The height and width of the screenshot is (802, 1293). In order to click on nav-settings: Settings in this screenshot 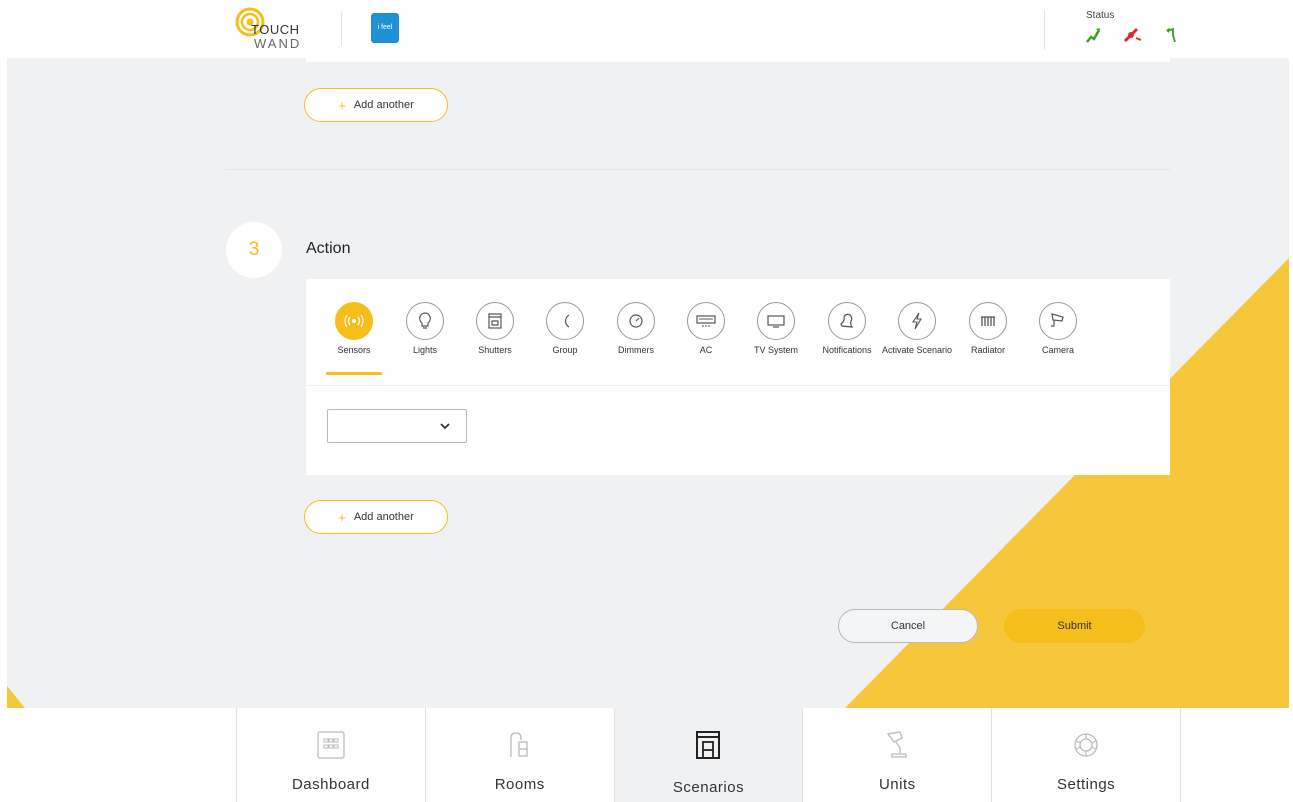, I will do `click(1086, 755)`.